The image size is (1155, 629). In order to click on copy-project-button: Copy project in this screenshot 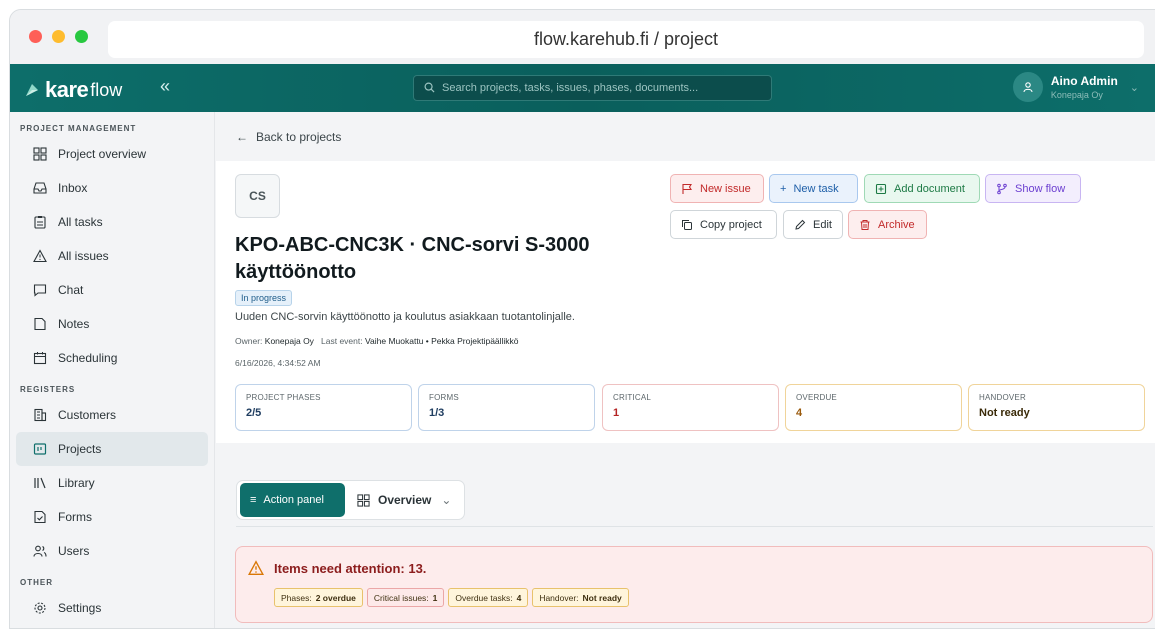, I will do `click(723, 224)`.